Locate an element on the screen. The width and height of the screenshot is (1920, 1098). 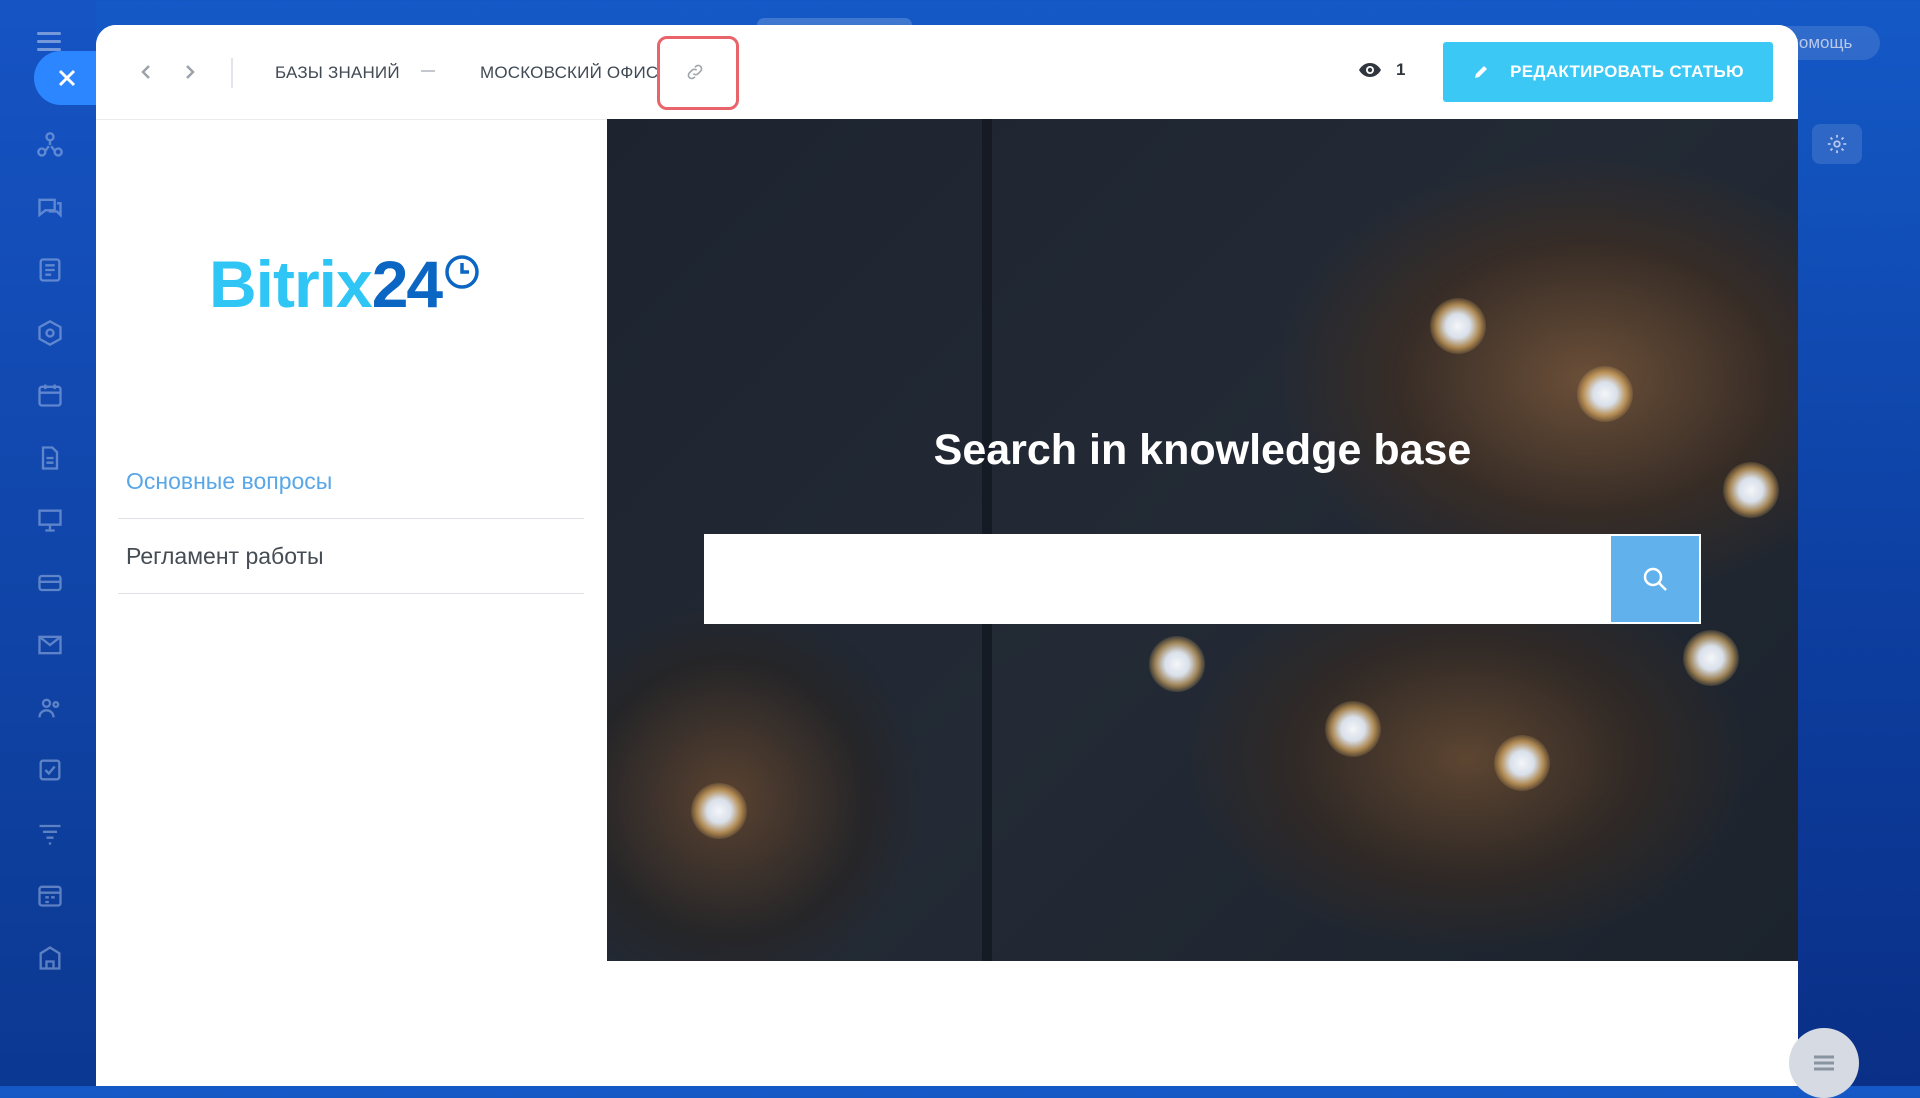
chat-icon is located at coordinates (50, 208).